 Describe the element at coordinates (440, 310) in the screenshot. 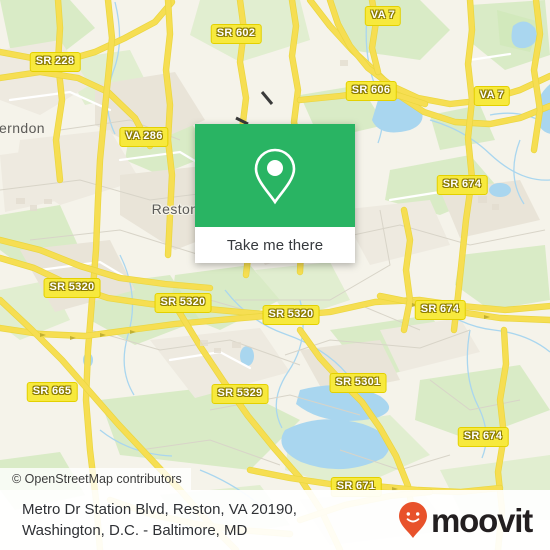

I see `road-shield-sr-674-b: SR 674` at that location.